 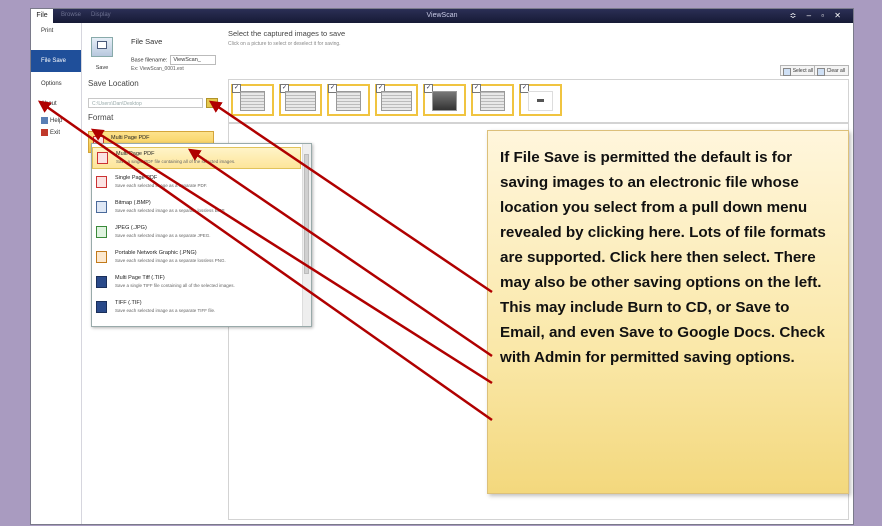 I want to click on save-disk-icon, so click(x=102, y=47).